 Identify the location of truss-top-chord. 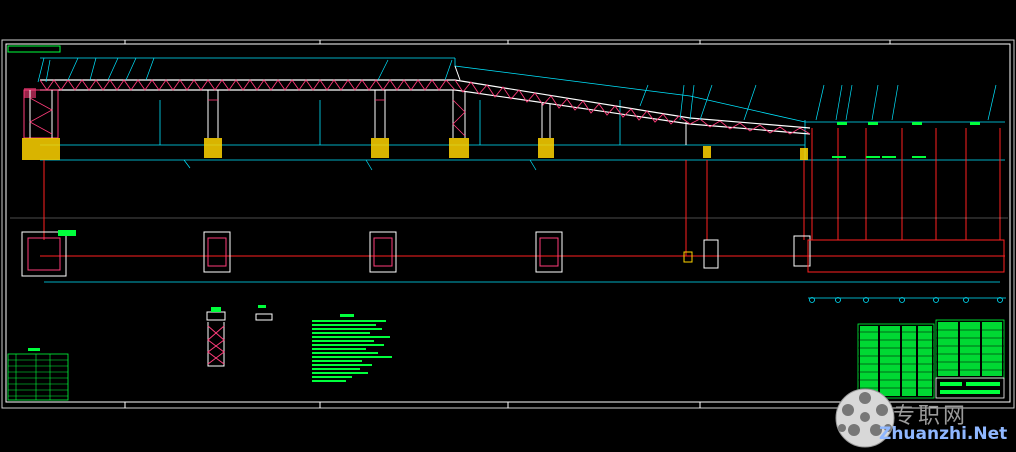
(425, 104).